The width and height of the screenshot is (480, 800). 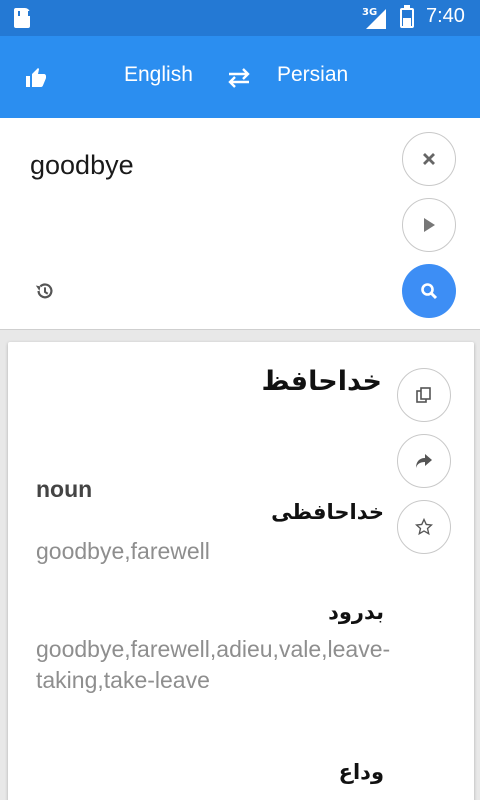 I want to click on clear-button, so click(x=429, y=159).